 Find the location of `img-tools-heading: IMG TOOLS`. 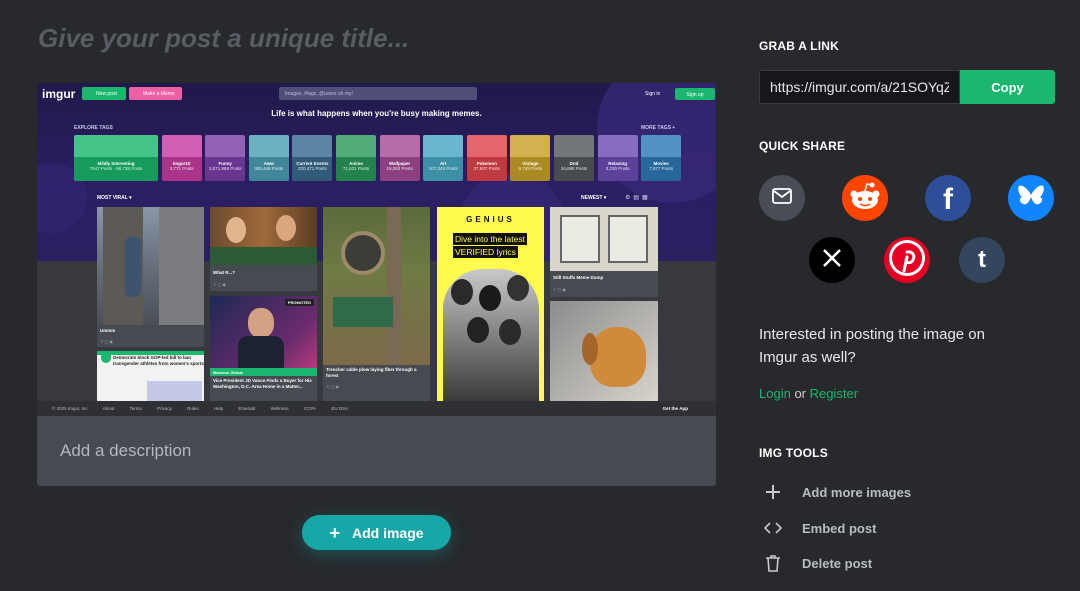

img-tools-heading: IMG TOOLS is located at coordinates (793, 453).